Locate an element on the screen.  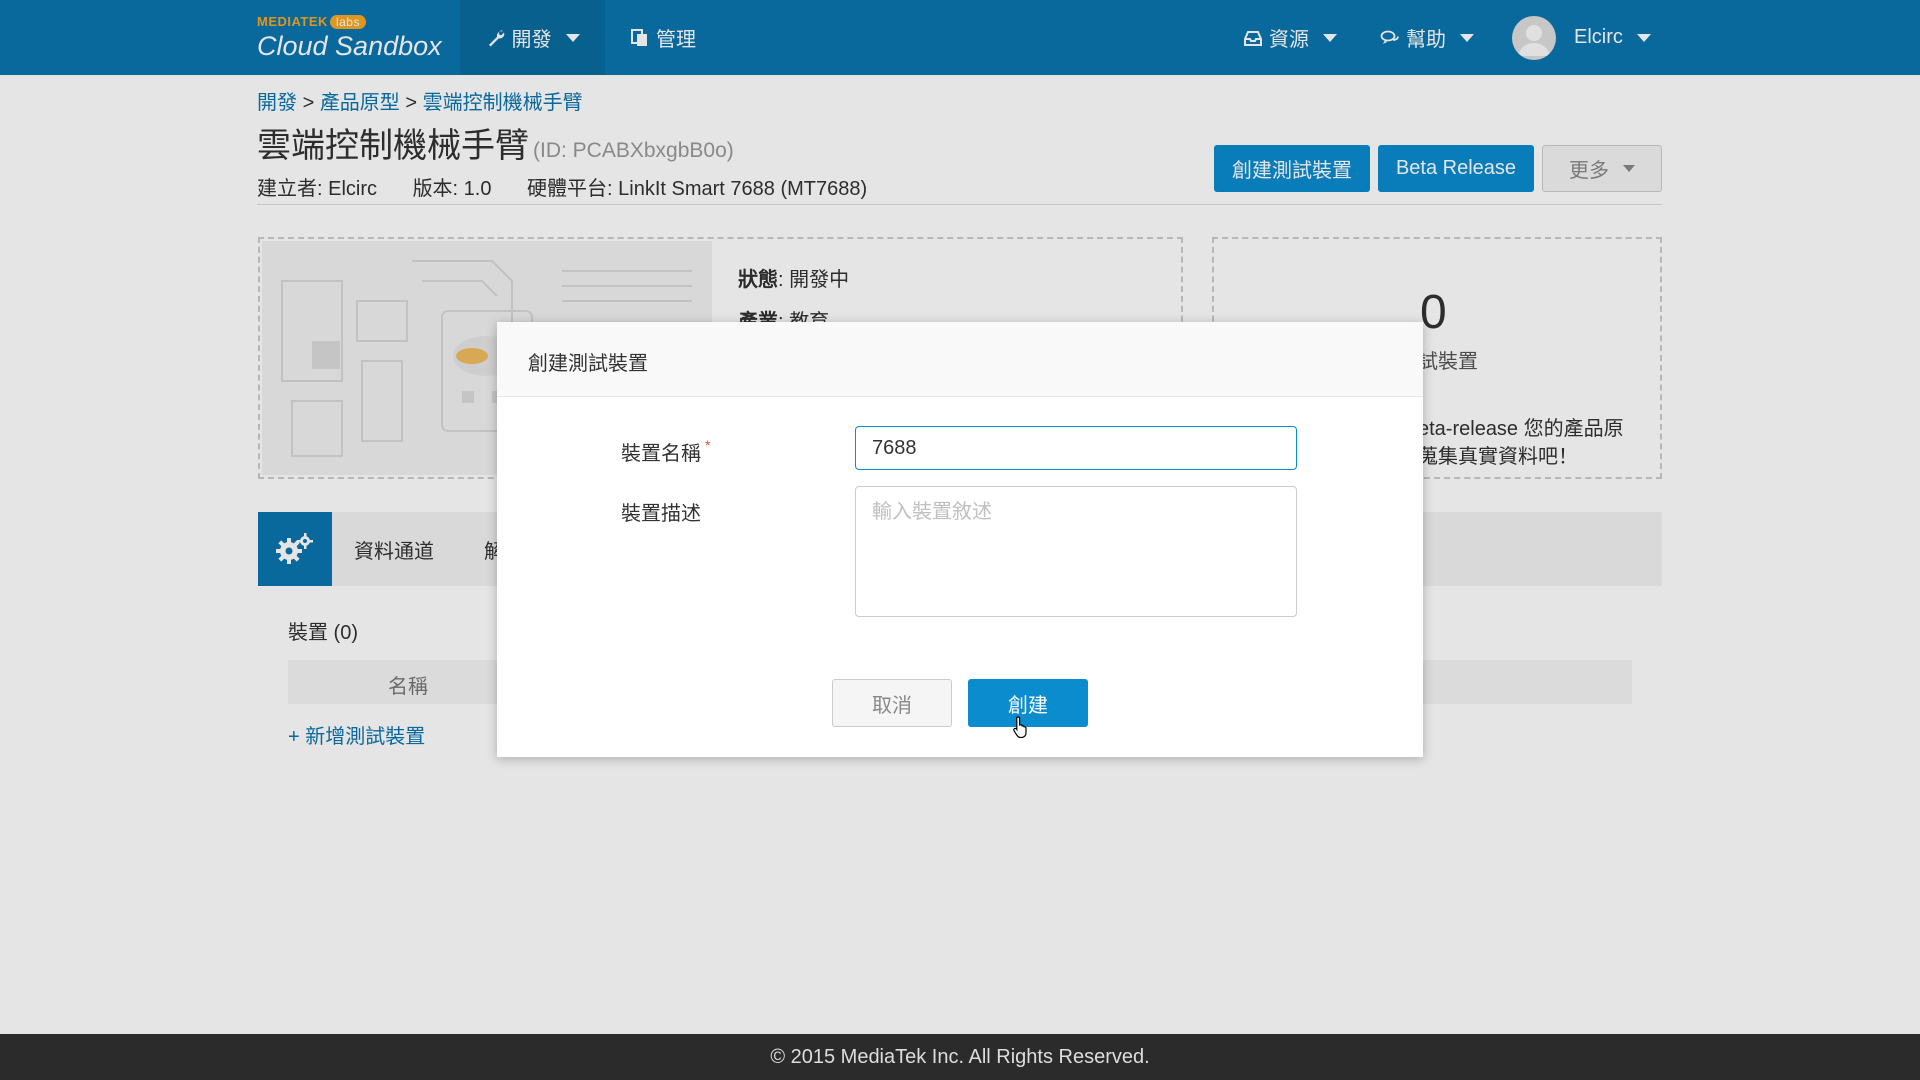
modal-header: 創建測試裝置 is located at coordinates (960, 359).